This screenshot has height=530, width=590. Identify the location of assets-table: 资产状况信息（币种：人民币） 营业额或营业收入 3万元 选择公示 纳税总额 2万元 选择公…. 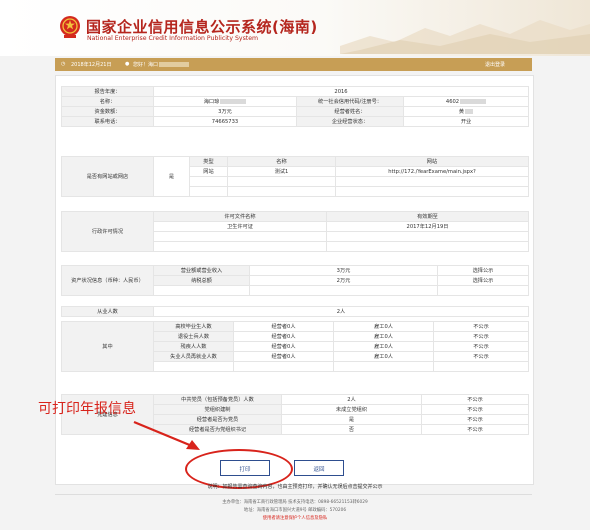
(295, 280).